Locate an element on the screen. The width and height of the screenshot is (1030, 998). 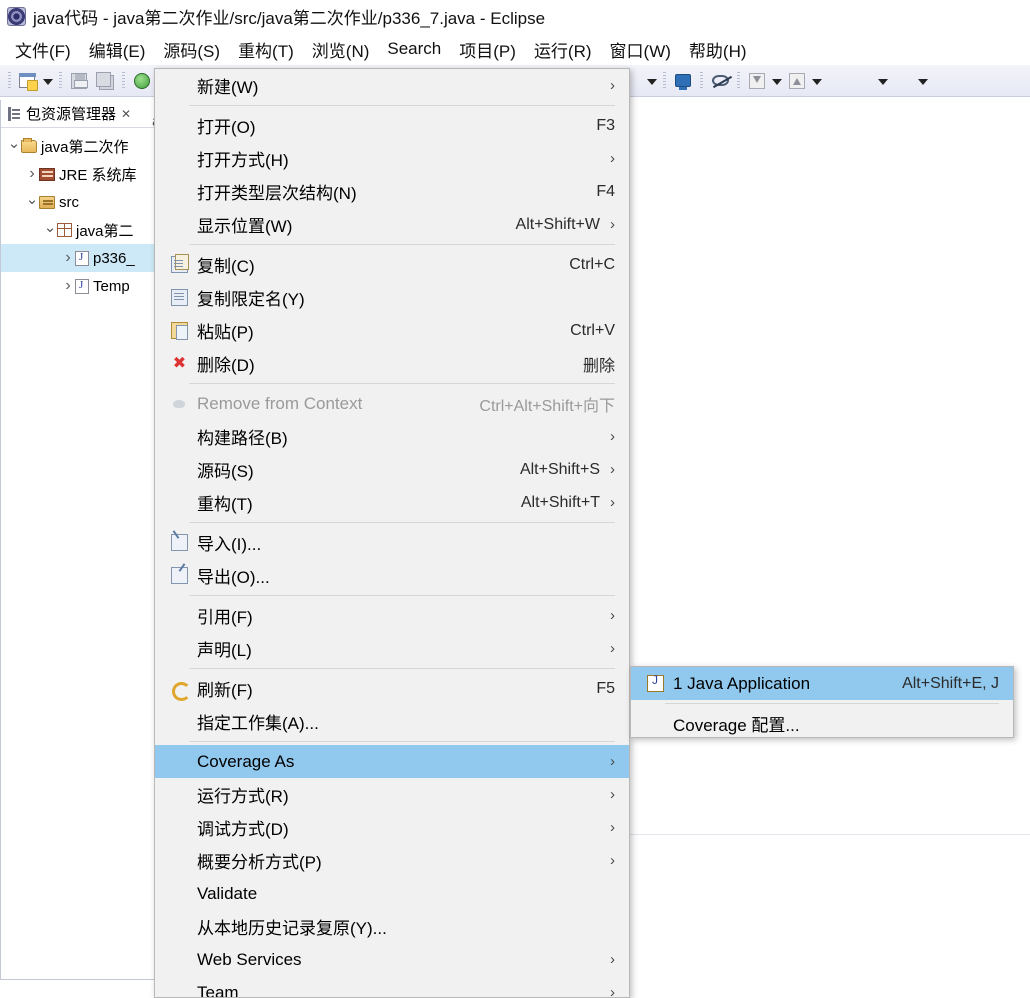
tree-item-3: java第二 is located at coordinates (79, 230).